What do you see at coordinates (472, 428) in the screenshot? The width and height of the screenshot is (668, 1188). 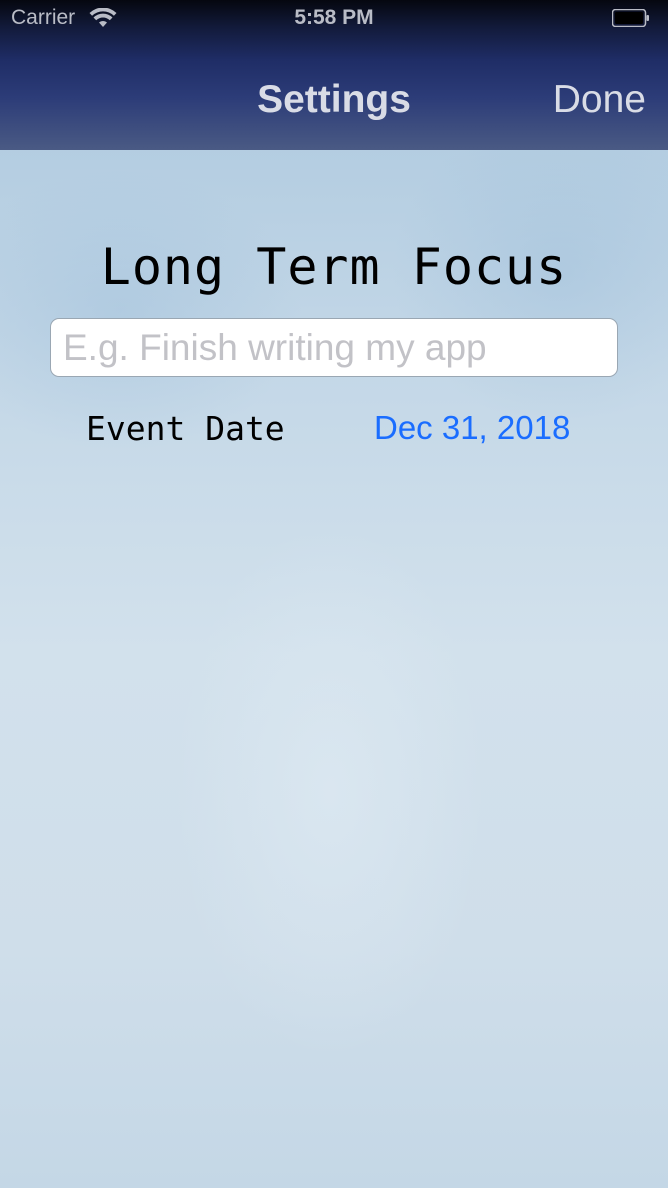 I see `event-date-picker: Dec 31, 2018` at bounding box center [472, 428].